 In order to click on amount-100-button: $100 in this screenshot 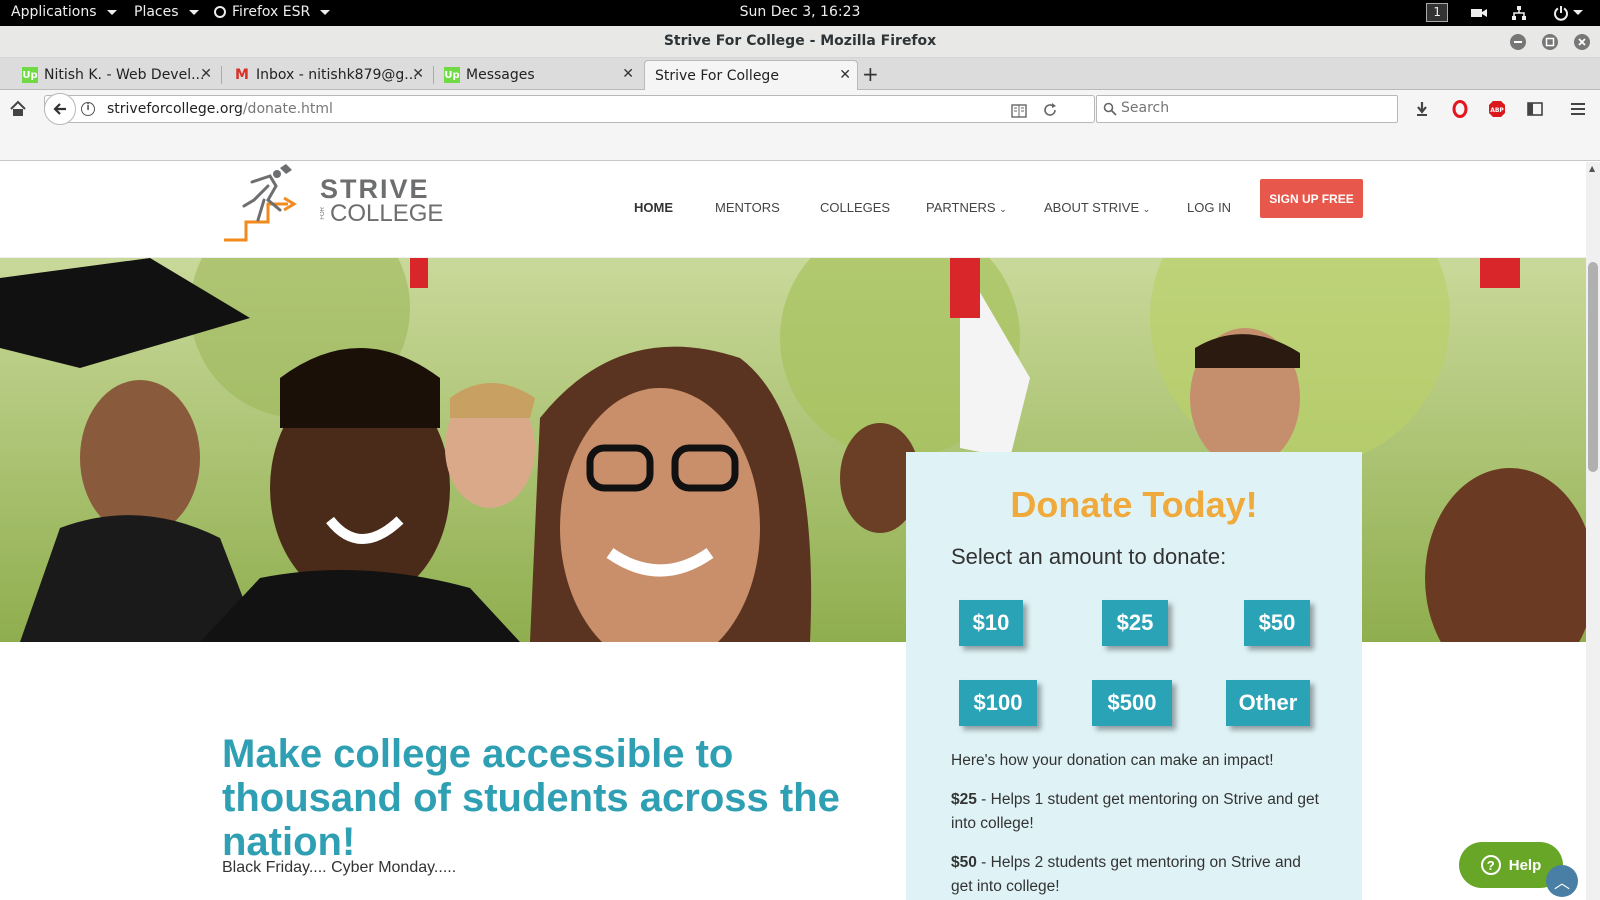, I will do `click(998, 703)`.